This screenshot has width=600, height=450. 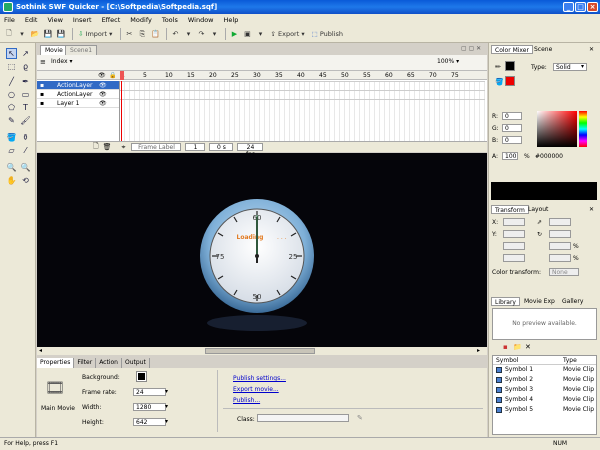 I want to click on ink-bottle-icon: ⚱, so click(x=25, y=137).